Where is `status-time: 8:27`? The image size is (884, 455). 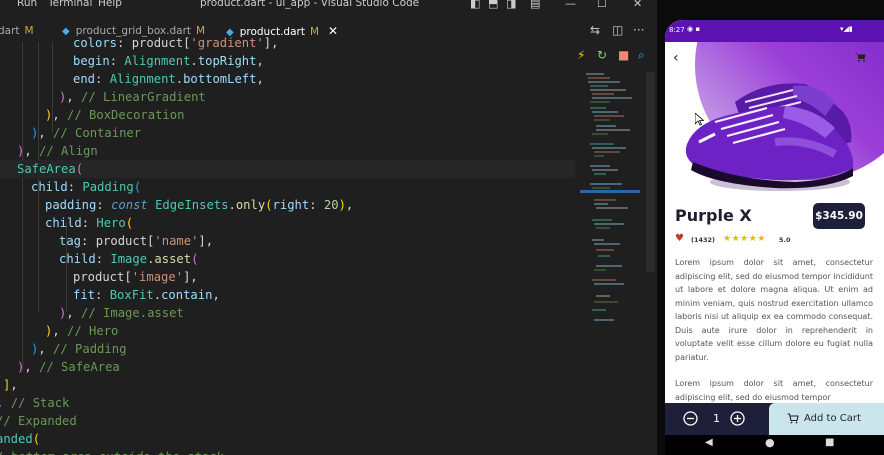 status-time: 8:27 is located at coordinates (677, 30).